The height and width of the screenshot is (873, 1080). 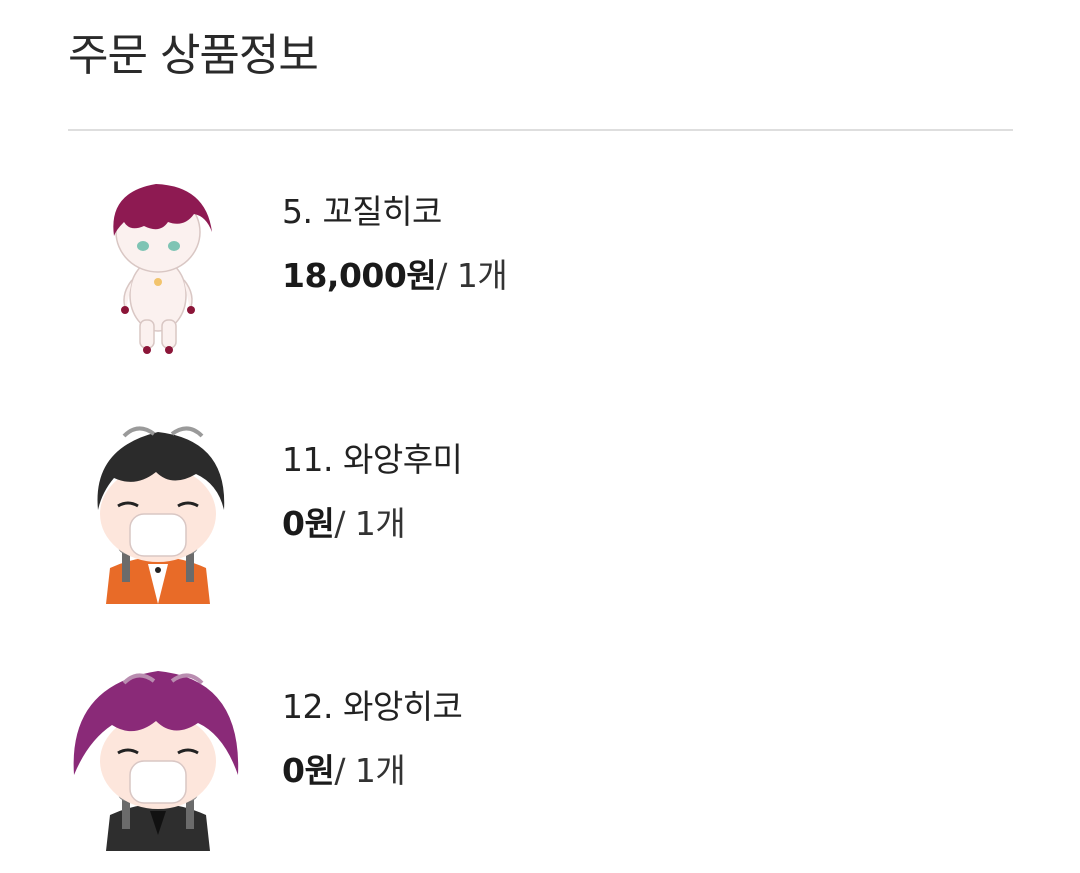 What do you see at coordinates (359, 275) in the screenshot?
I see `product-price: 18,000원` at bounding box center [359, 275].